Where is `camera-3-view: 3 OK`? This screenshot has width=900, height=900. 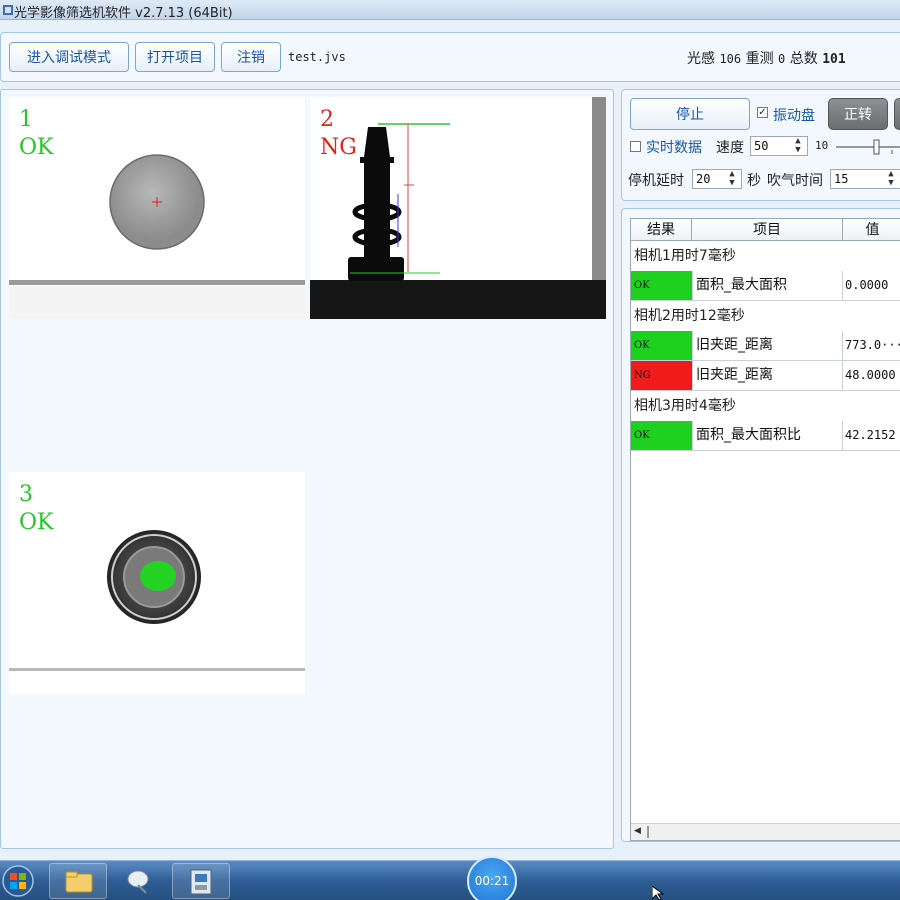 camera-3-view: 3 OK is located at coordinates (157, 583).